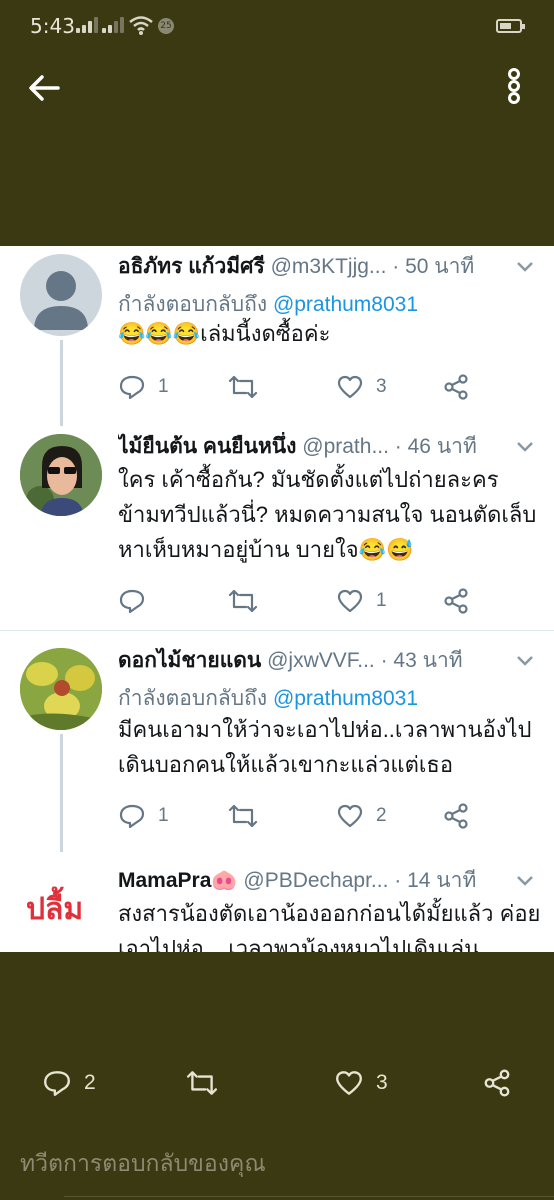 The width and height of the screenshot is (554, 1200). I want to click on reply-button: 2, so click(69, 1083).